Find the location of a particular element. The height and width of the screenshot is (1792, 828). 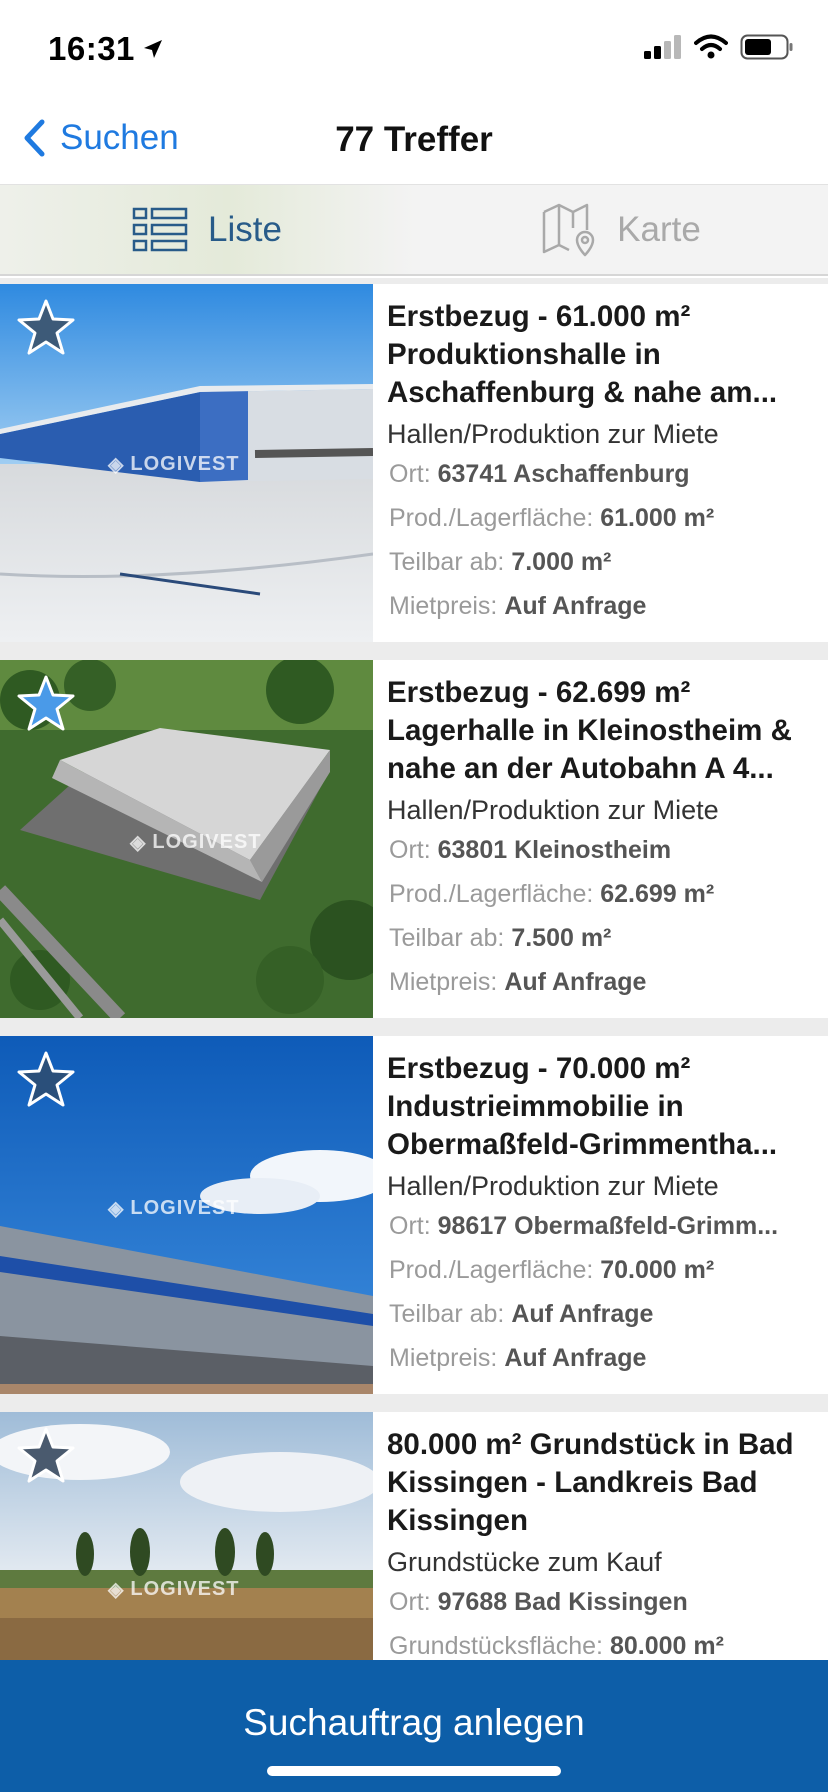

tab-karte-label: Karte is located at coordinates (659, 229).